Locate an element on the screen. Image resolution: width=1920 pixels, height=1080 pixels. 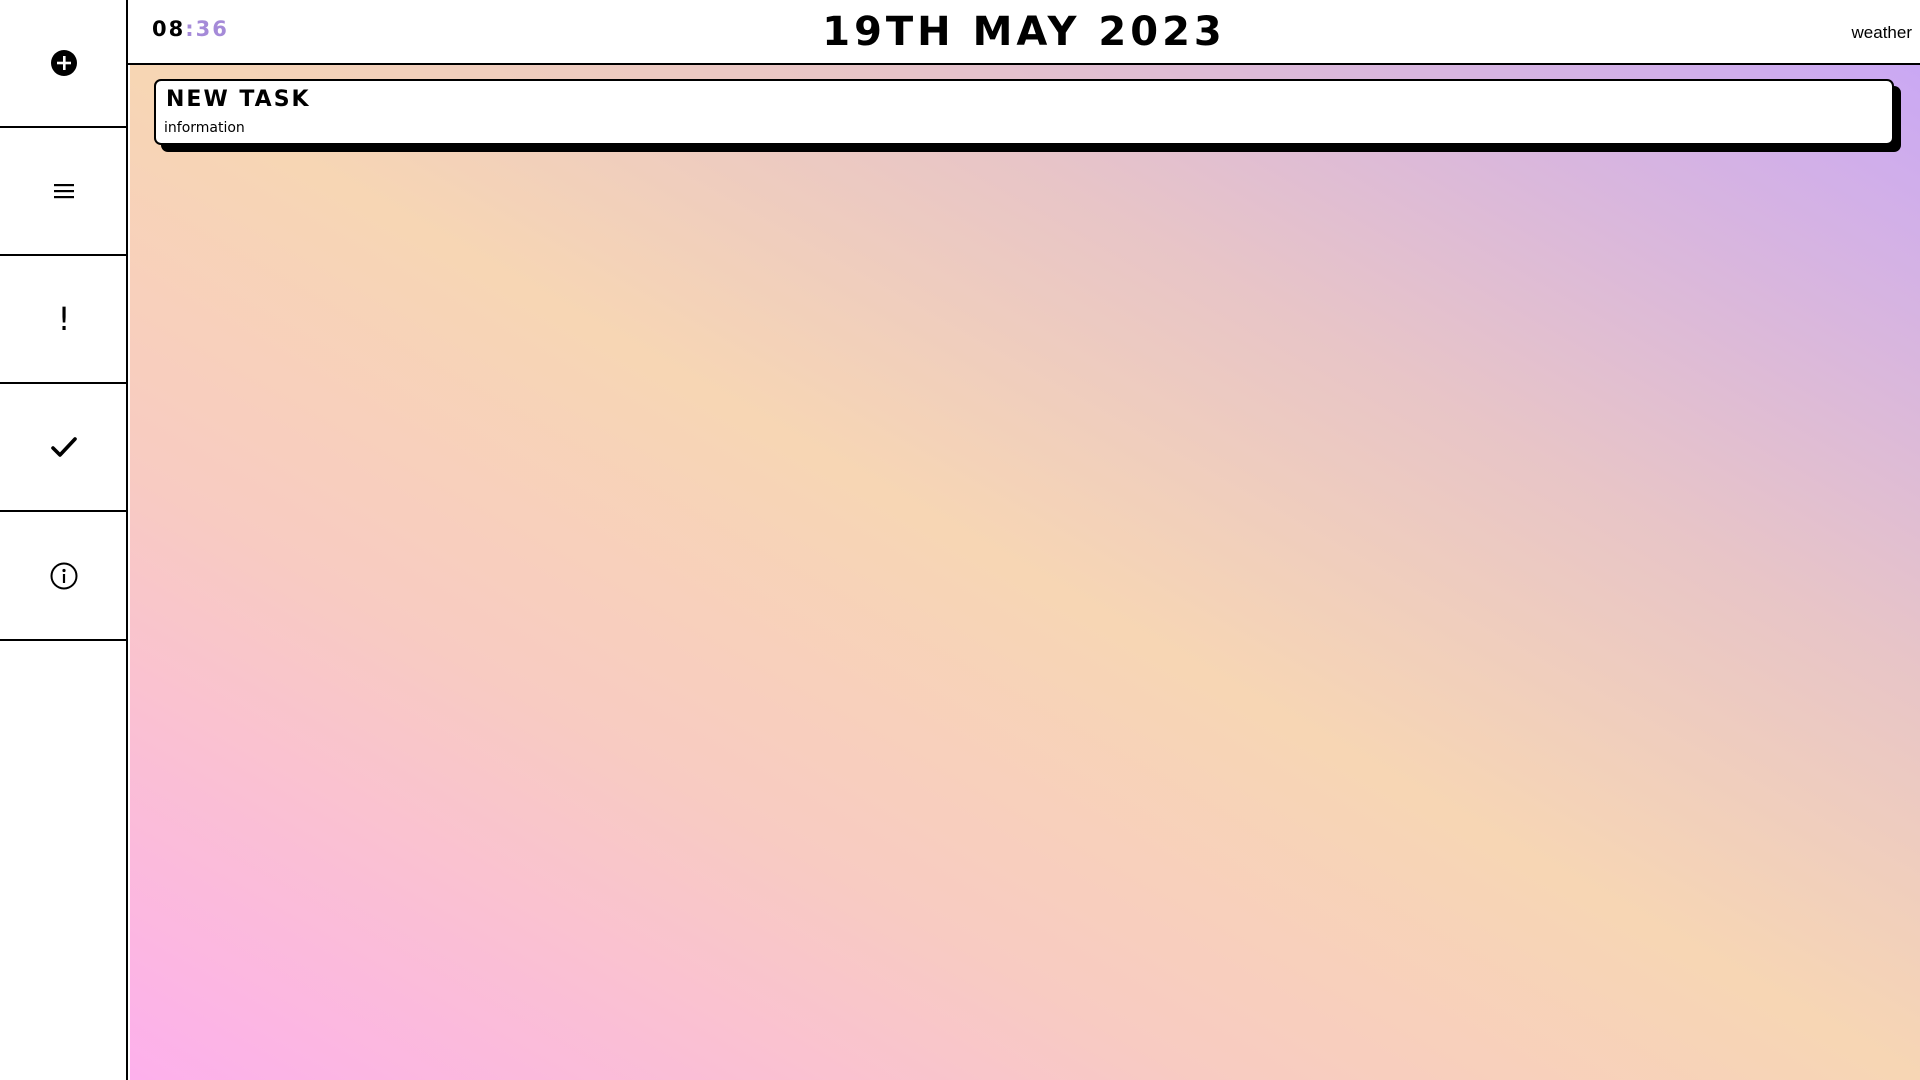
page-title-date: 19TH MAY 2023 is located at coordinates (1024, 32).